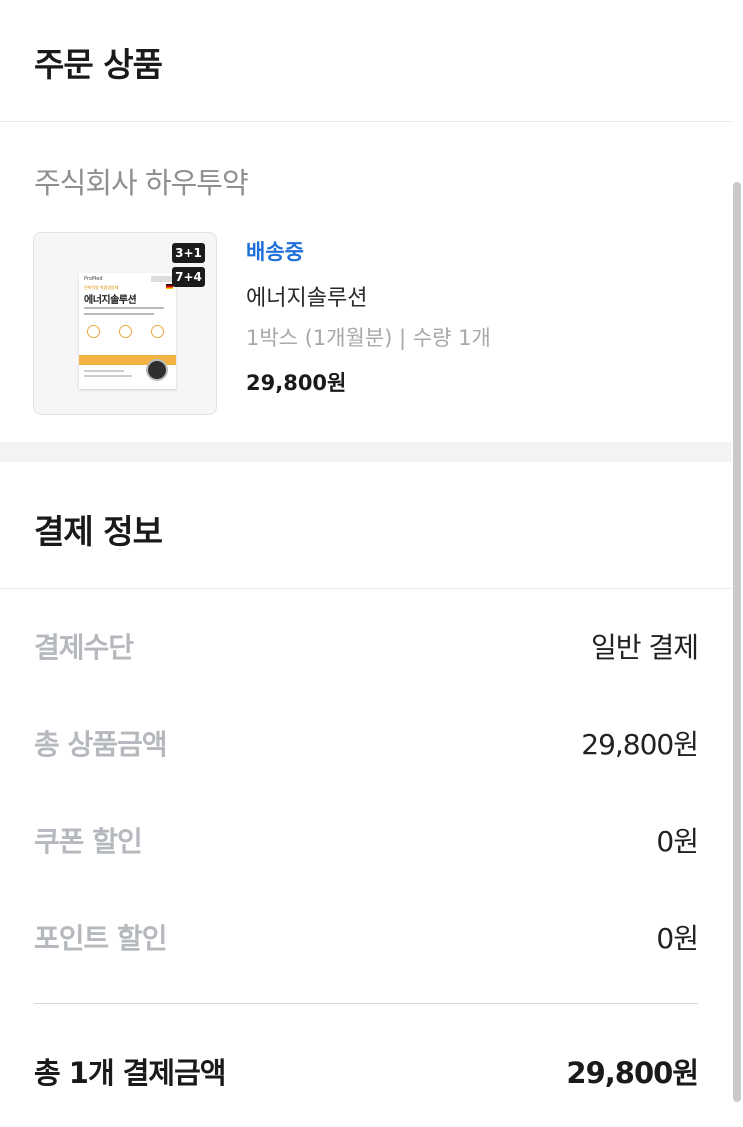  Describe the element at coordinates (306, 296) in the screenshot. I see `product-name: 에너지솔루션` at that location.